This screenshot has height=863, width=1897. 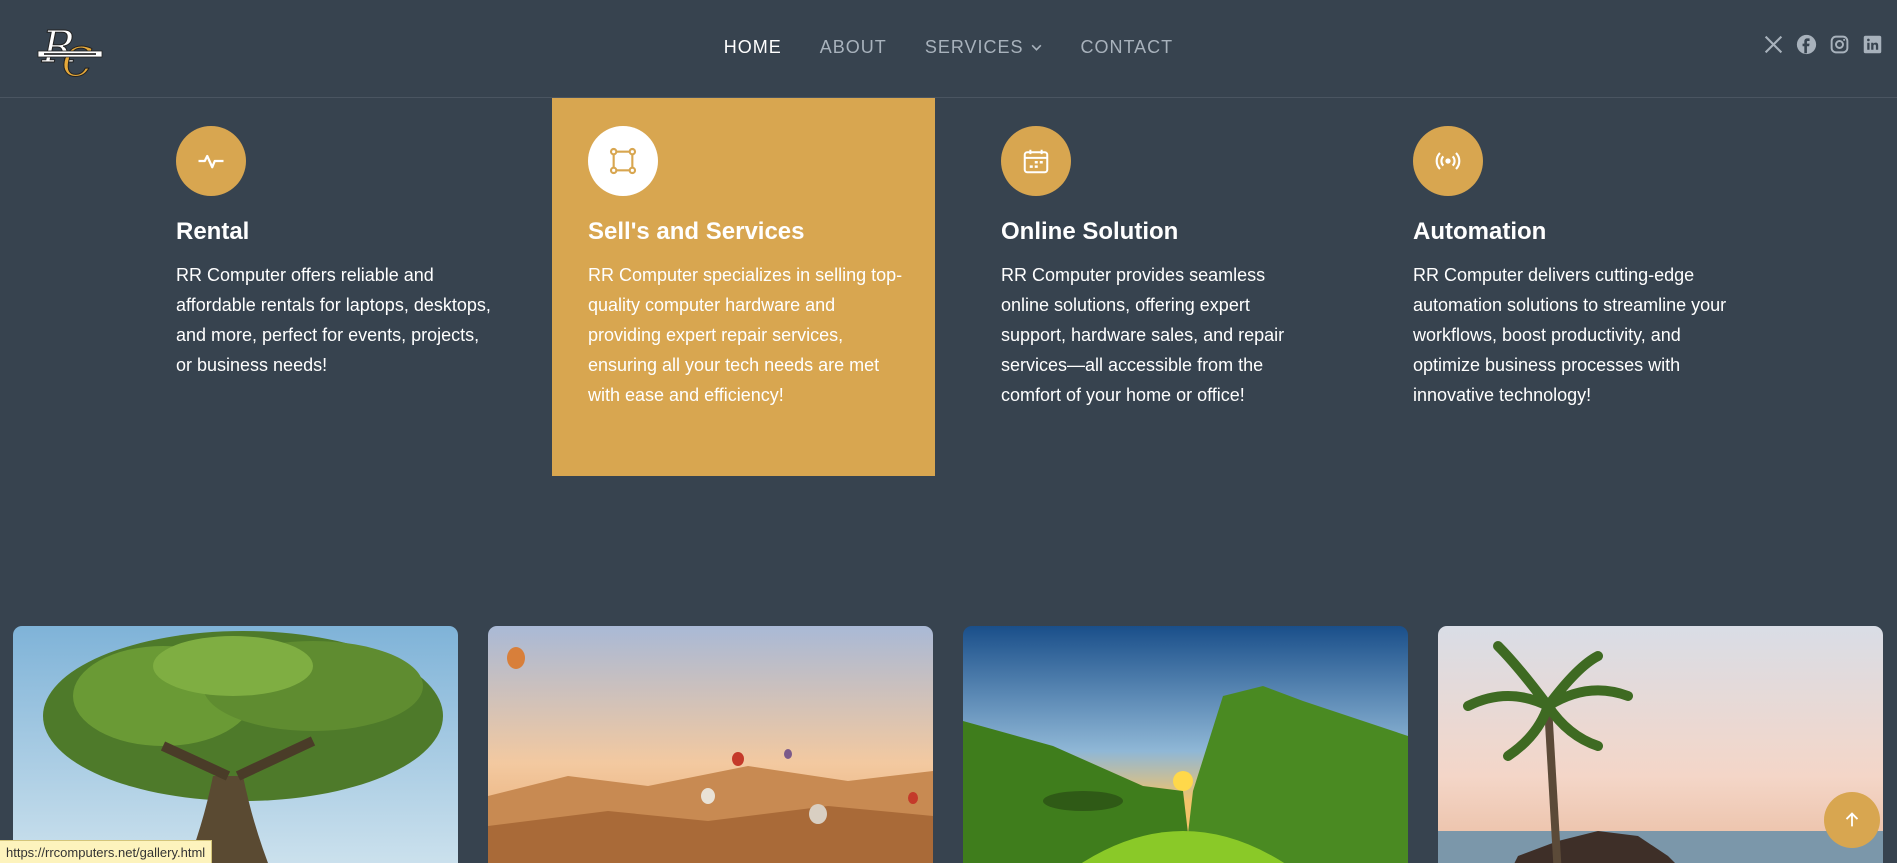 I want to click on x-icon, so click(x=1773, y=44).